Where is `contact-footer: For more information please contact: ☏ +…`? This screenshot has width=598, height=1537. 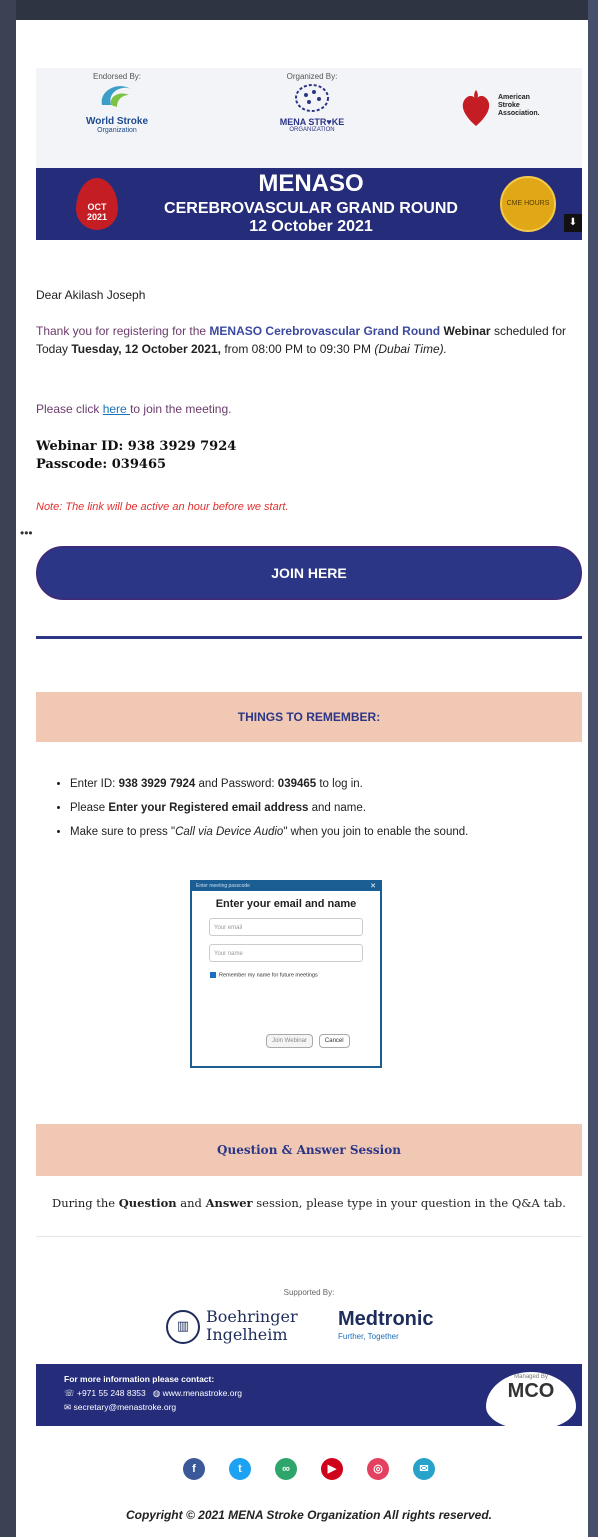
contact-footer: For more information please contact: ☏ +… is located at coordinates (309, 1397).